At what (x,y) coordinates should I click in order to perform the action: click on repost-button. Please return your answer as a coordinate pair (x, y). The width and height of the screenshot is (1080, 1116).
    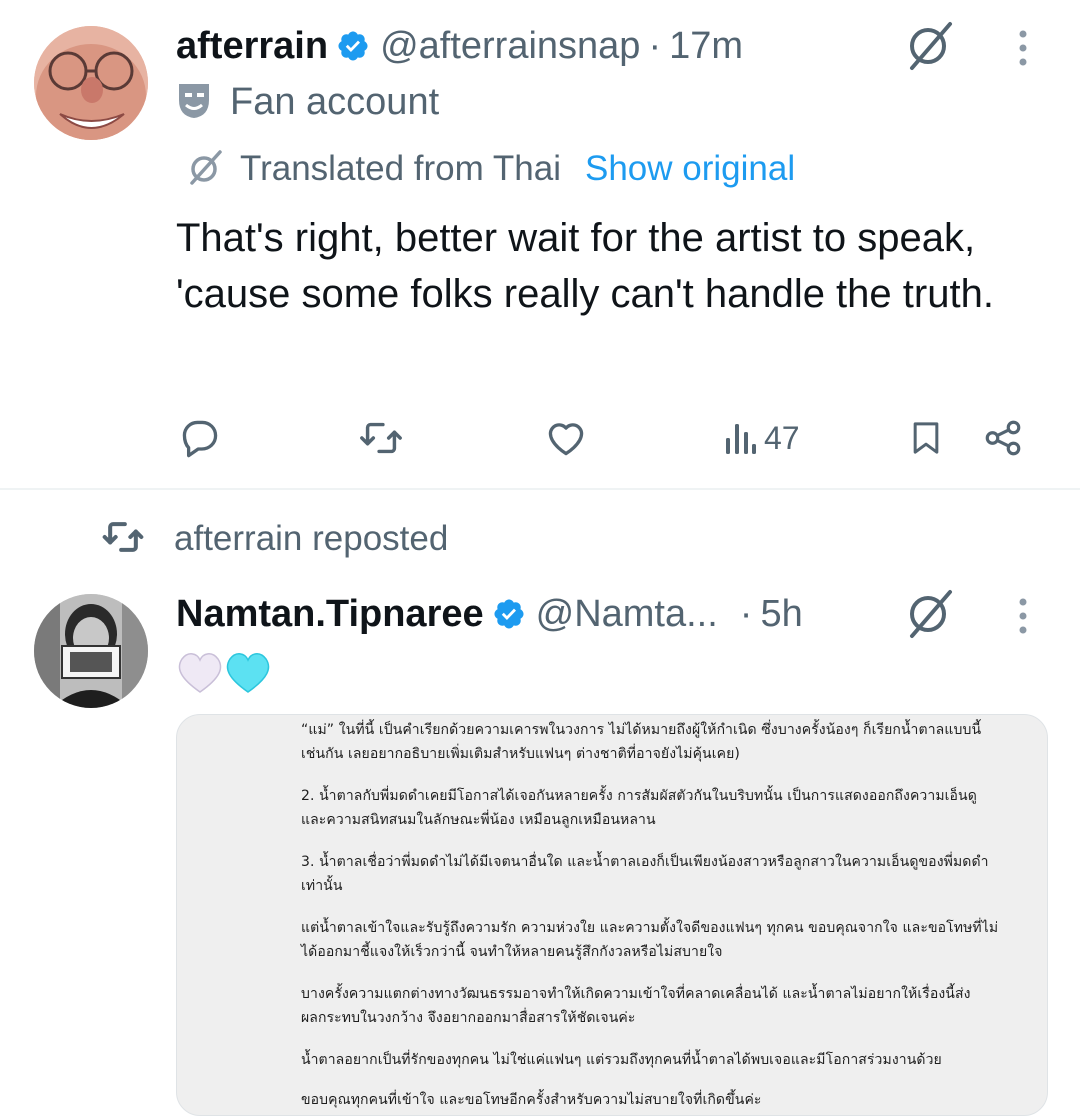
    Looking at the image, I should click on (381, 438).